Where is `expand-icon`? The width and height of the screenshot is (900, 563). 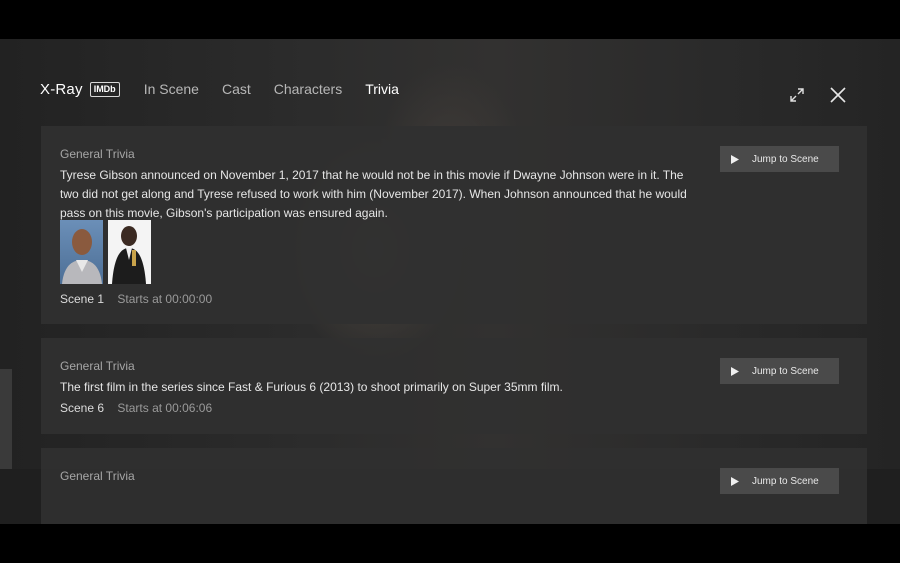 expand-icon is located at coordinates (797, 95).